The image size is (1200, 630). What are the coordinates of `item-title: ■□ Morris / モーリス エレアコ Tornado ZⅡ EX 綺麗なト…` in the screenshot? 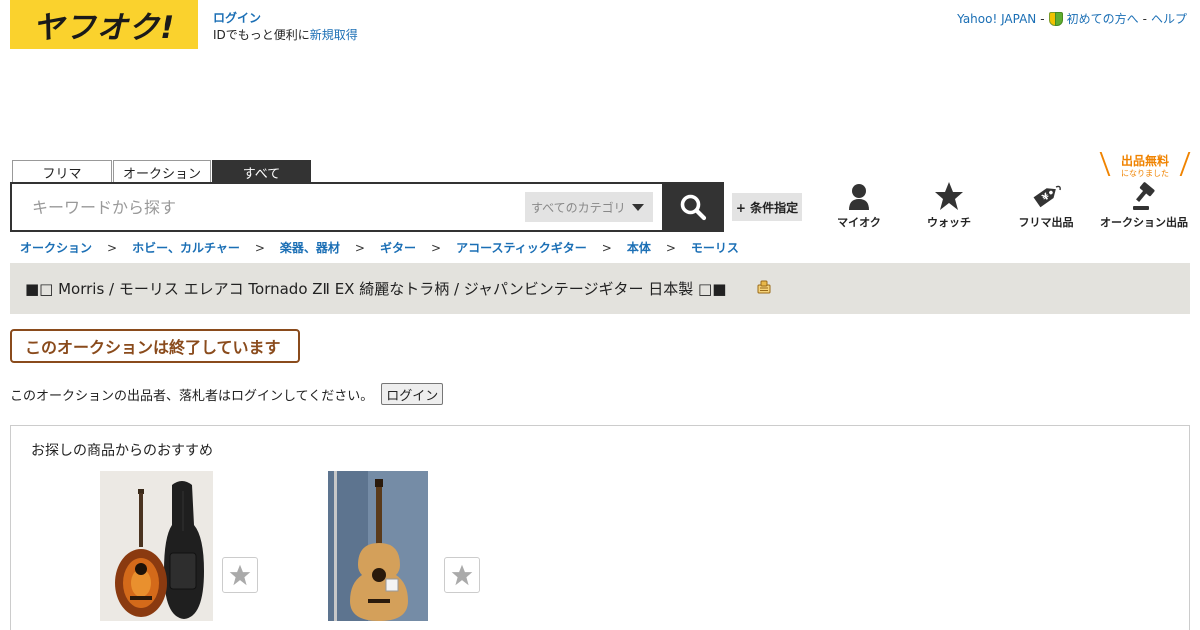 It's located at (376, 289).